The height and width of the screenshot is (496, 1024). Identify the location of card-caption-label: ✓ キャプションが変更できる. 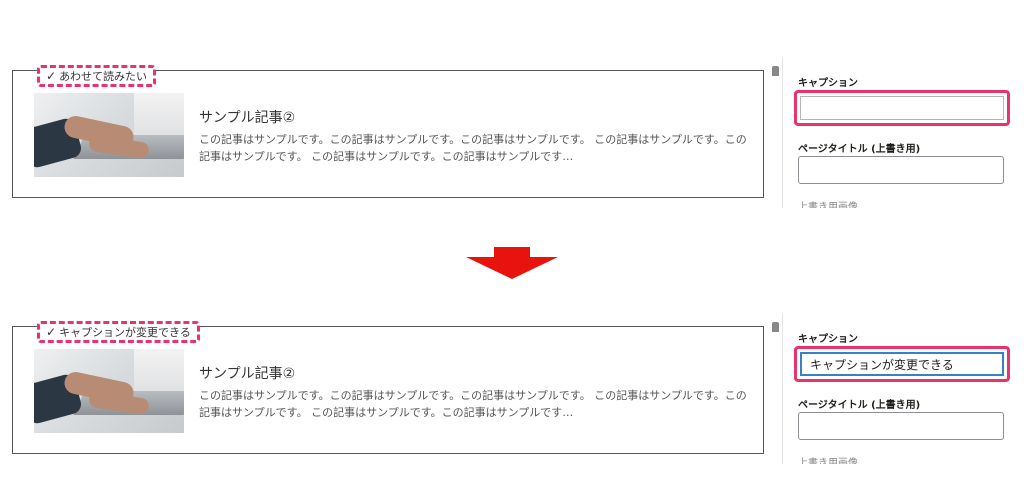
(118, 332).